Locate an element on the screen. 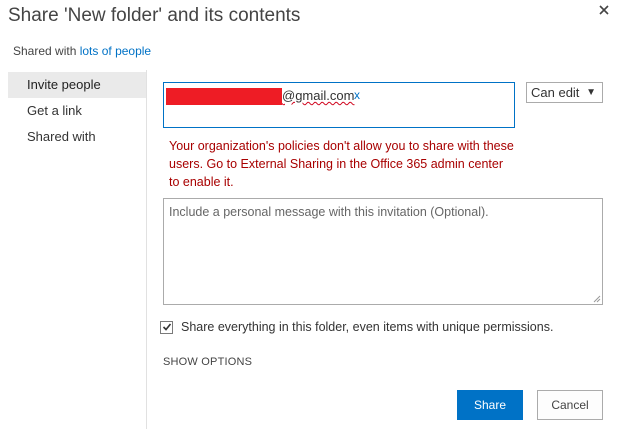 Image resolution: width=619 pixels, height=429 pixels. shared-with-summary: Shared with lots of people is located at coordinates (82, 51).